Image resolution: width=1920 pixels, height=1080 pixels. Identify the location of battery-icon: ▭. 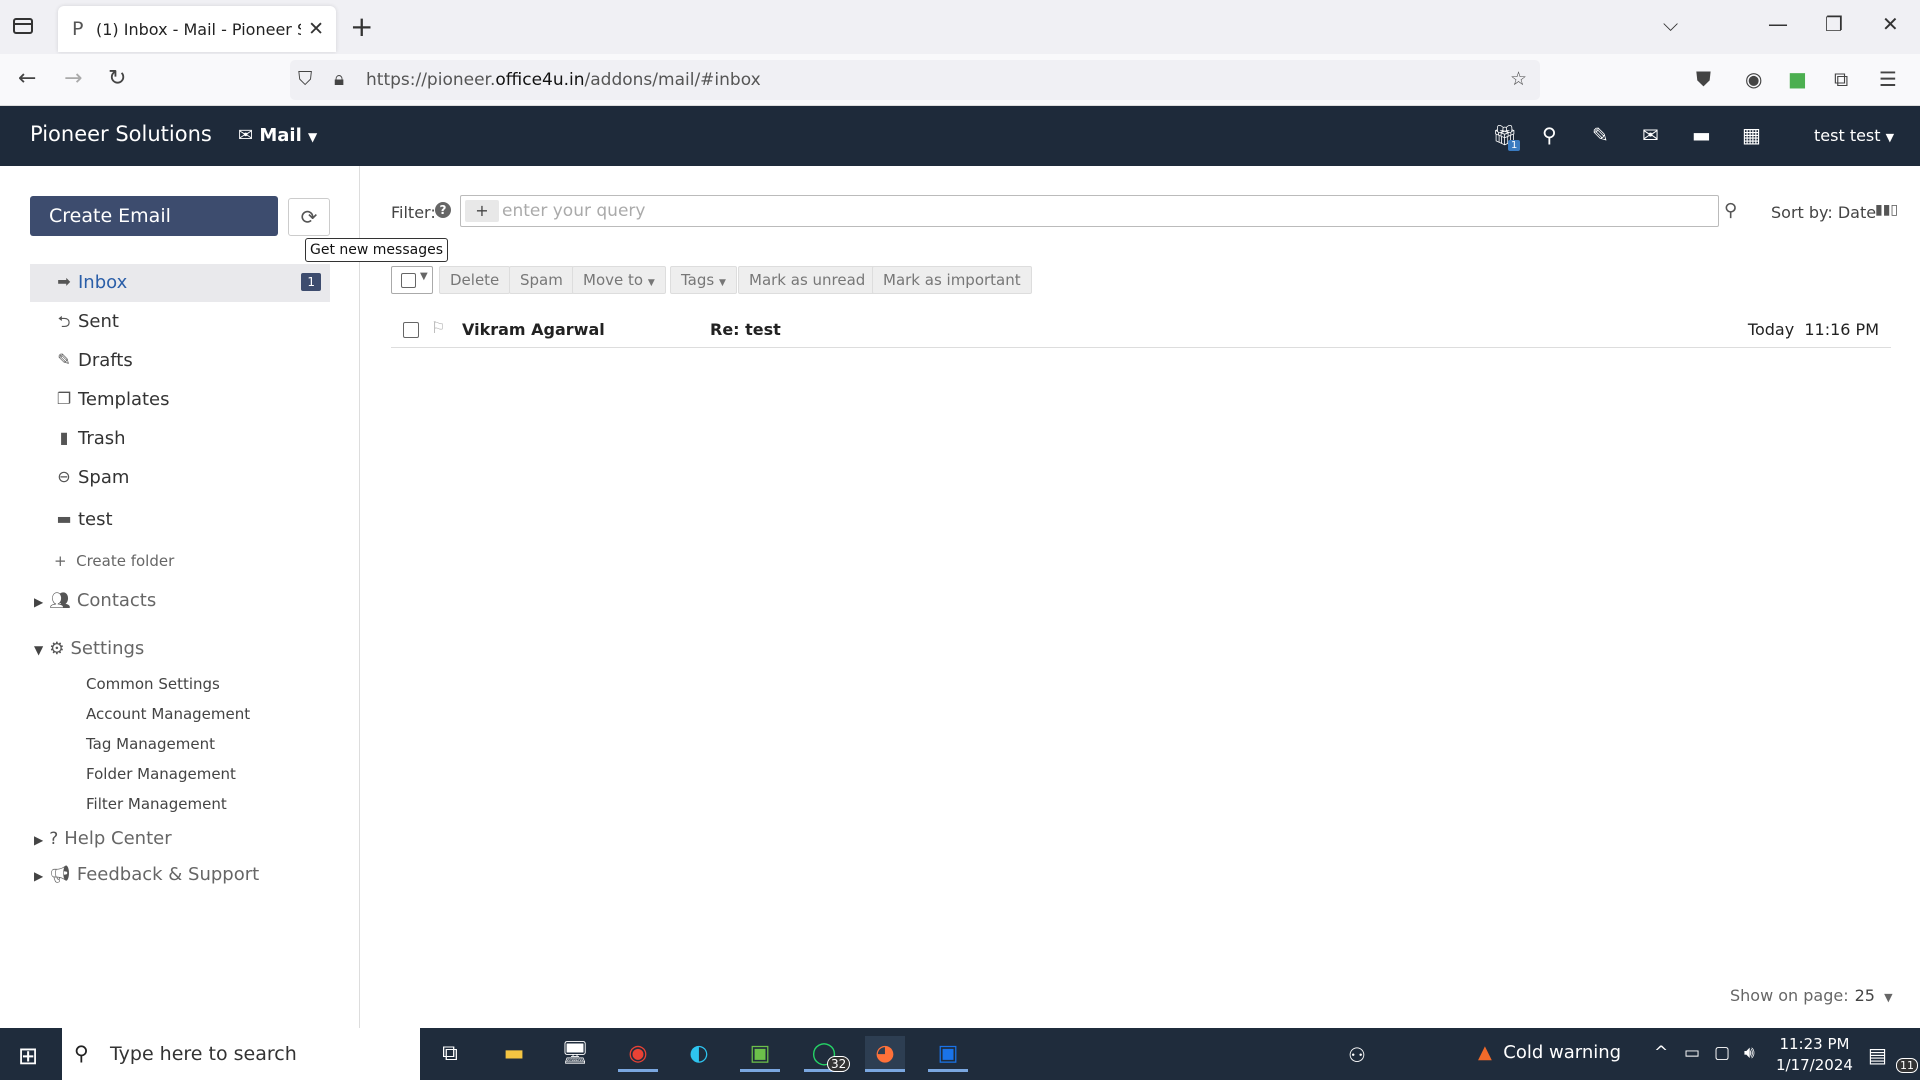
(1692, 1053).